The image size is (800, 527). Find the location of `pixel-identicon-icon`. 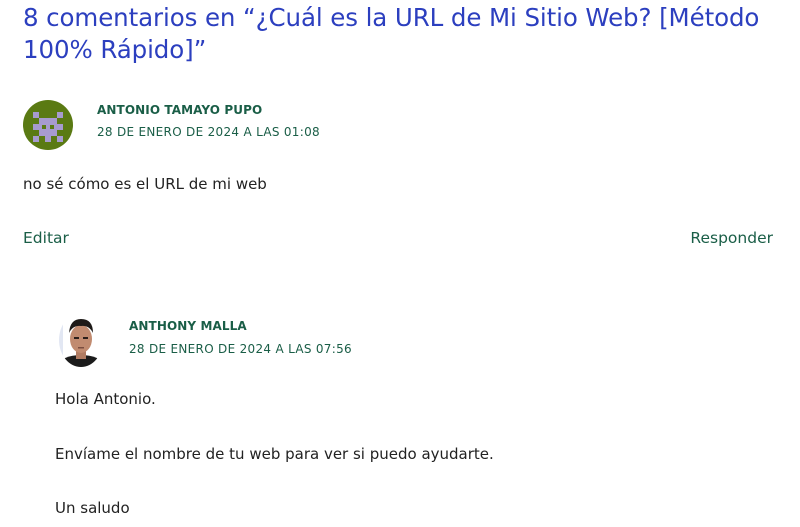

pixel-identicon-icon is located at coordinates (48, 125).